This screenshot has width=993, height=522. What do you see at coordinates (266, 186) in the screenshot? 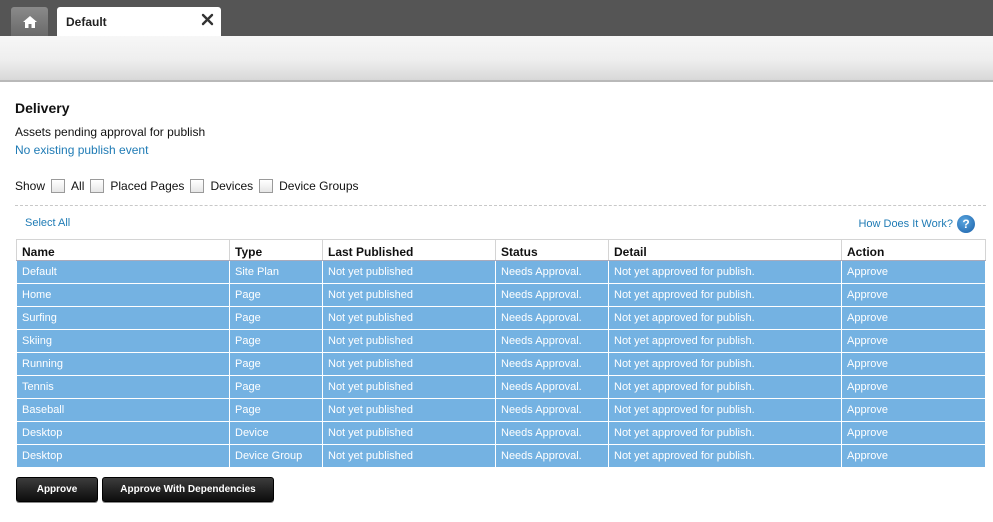
I see `filter-device-groups-checkbox` at bounding box center [266, 186].